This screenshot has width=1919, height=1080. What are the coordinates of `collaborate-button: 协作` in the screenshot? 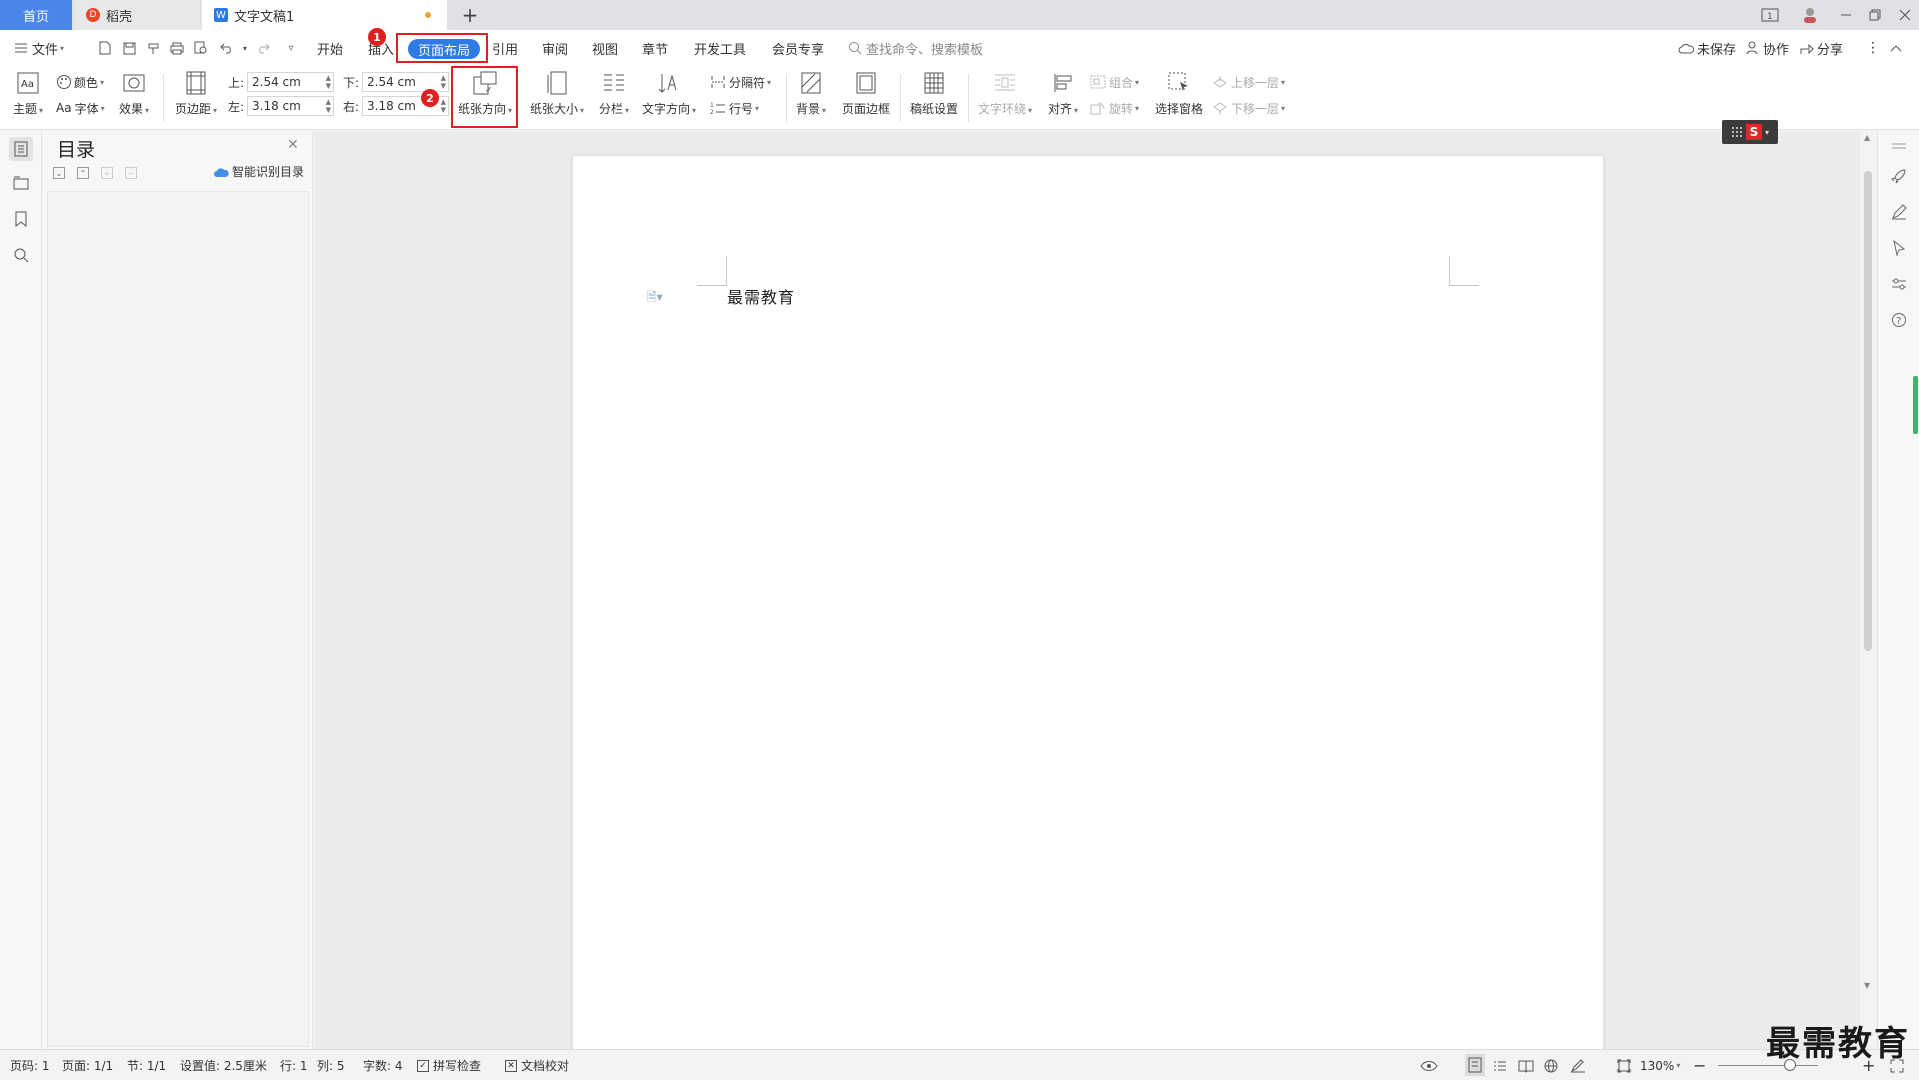 It's located at (1767, 48).